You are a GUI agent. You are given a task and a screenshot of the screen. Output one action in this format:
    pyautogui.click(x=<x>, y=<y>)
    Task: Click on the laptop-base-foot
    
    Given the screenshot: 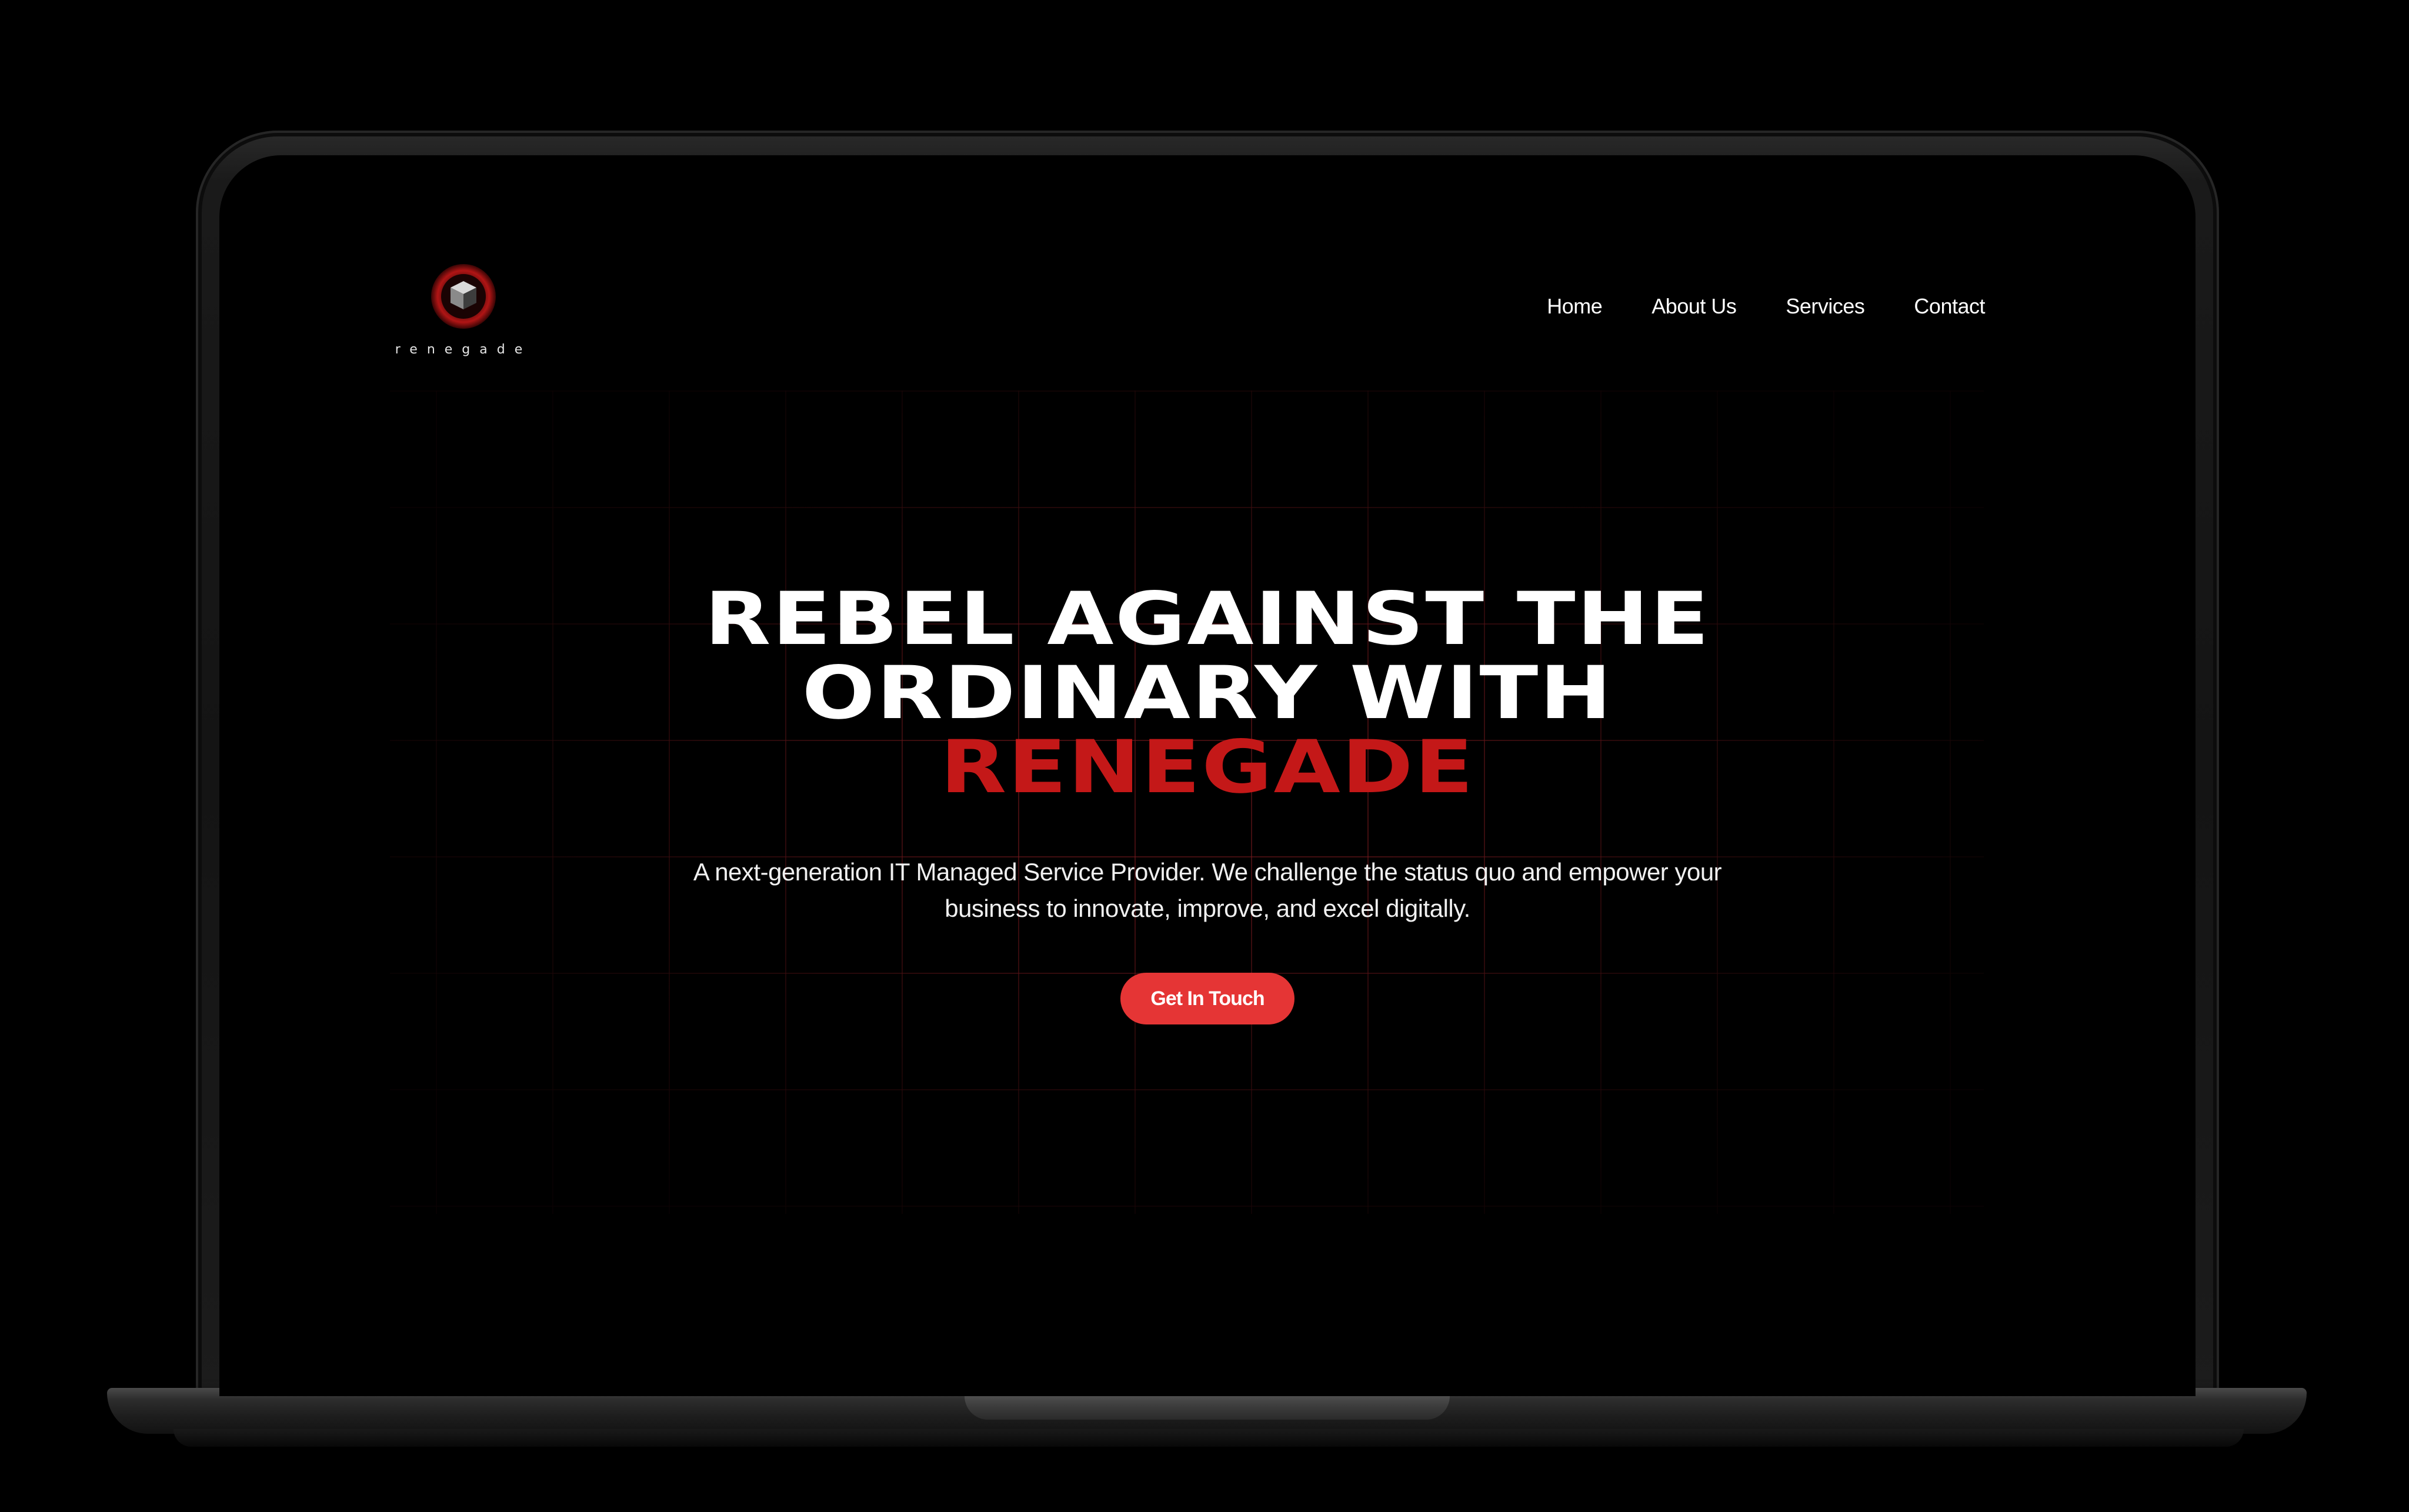 What is the action you would take?
    pyautogui.click(x=1208, y=1438)
    